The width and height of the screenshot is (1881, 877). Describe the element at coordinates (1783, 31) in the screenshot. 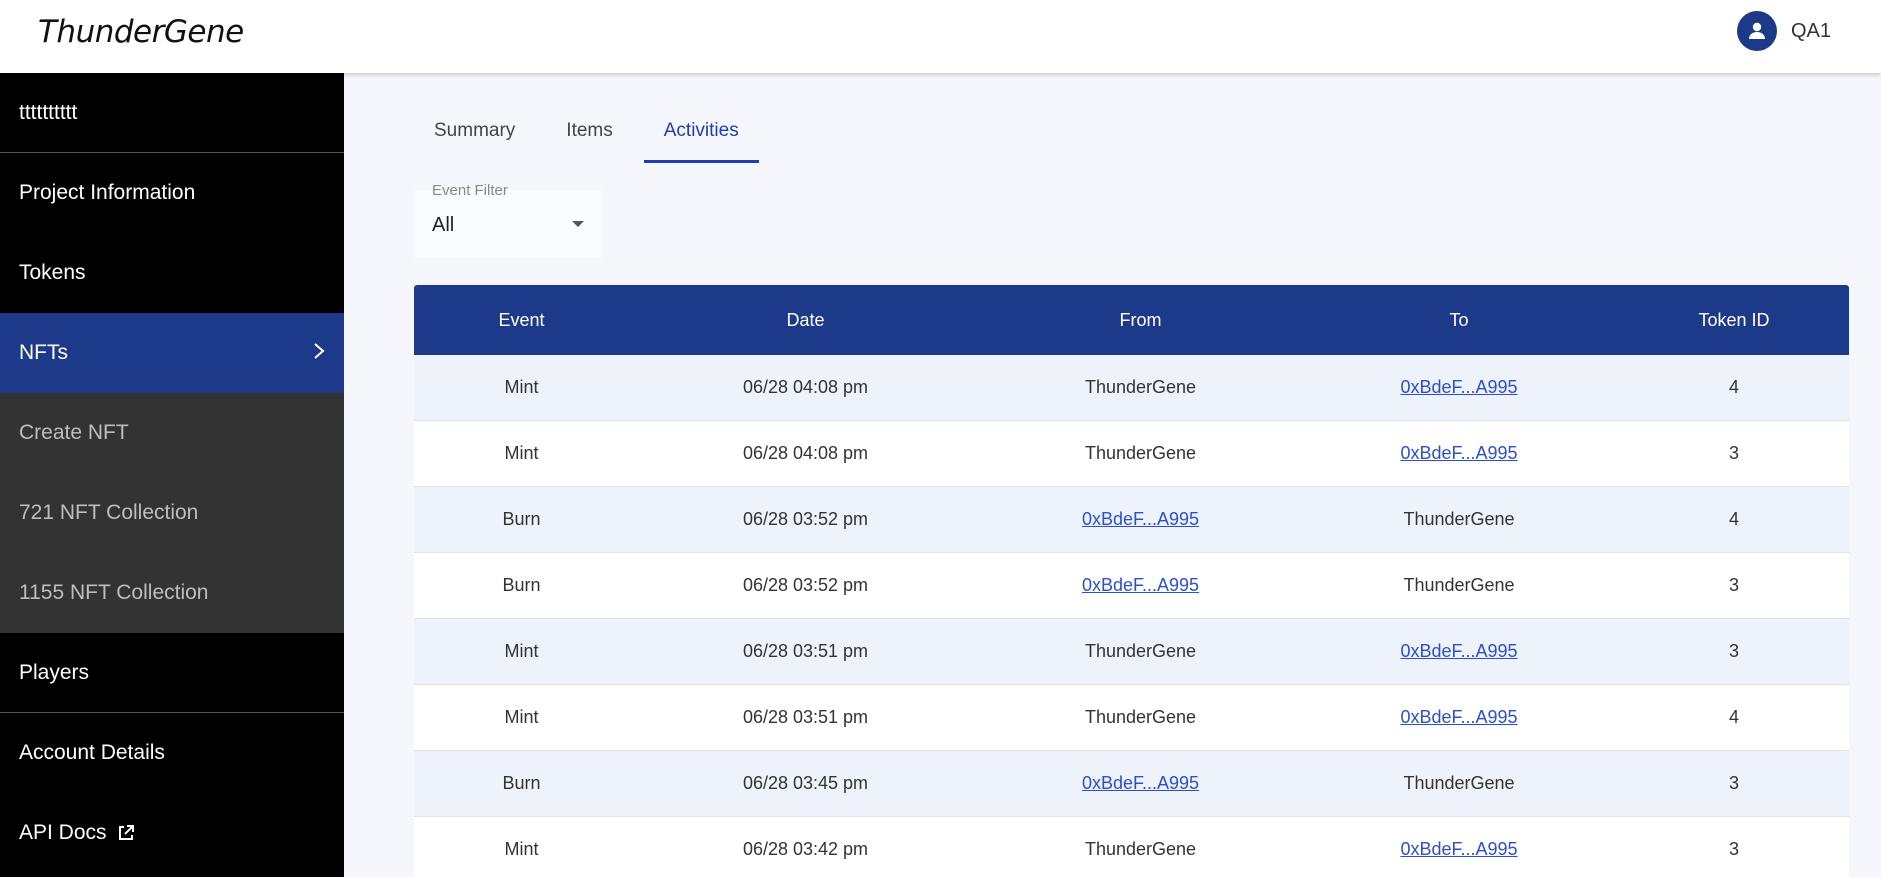

I see `user-menu: QA1` at that location.